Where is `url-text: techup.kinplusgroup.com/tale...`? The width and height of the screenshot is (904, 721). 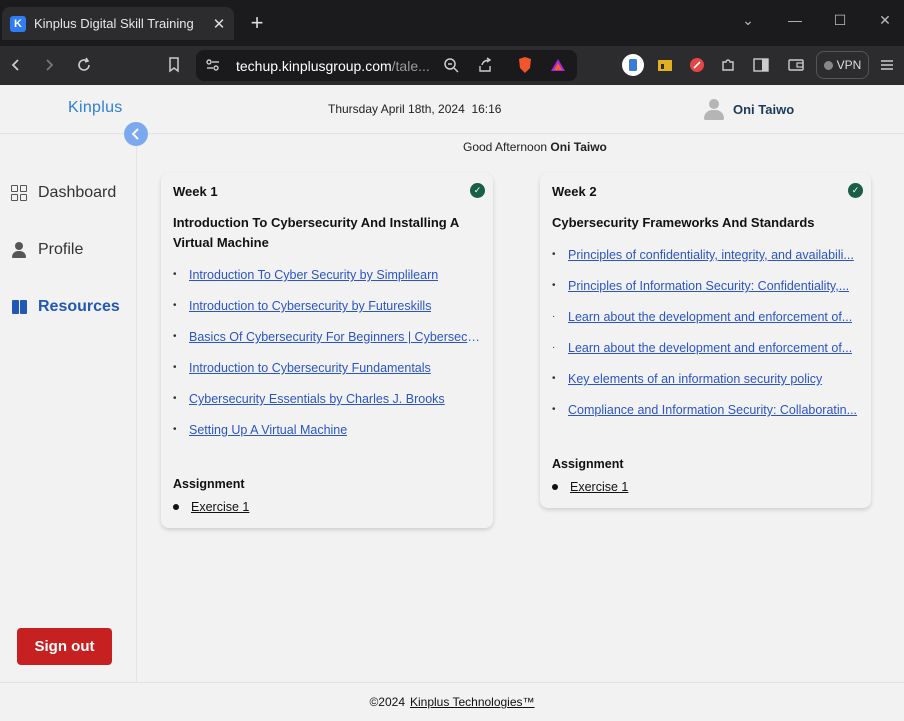 url-text: techup.kinplusgroup.com/tale... is located at coordinates (333, 66).